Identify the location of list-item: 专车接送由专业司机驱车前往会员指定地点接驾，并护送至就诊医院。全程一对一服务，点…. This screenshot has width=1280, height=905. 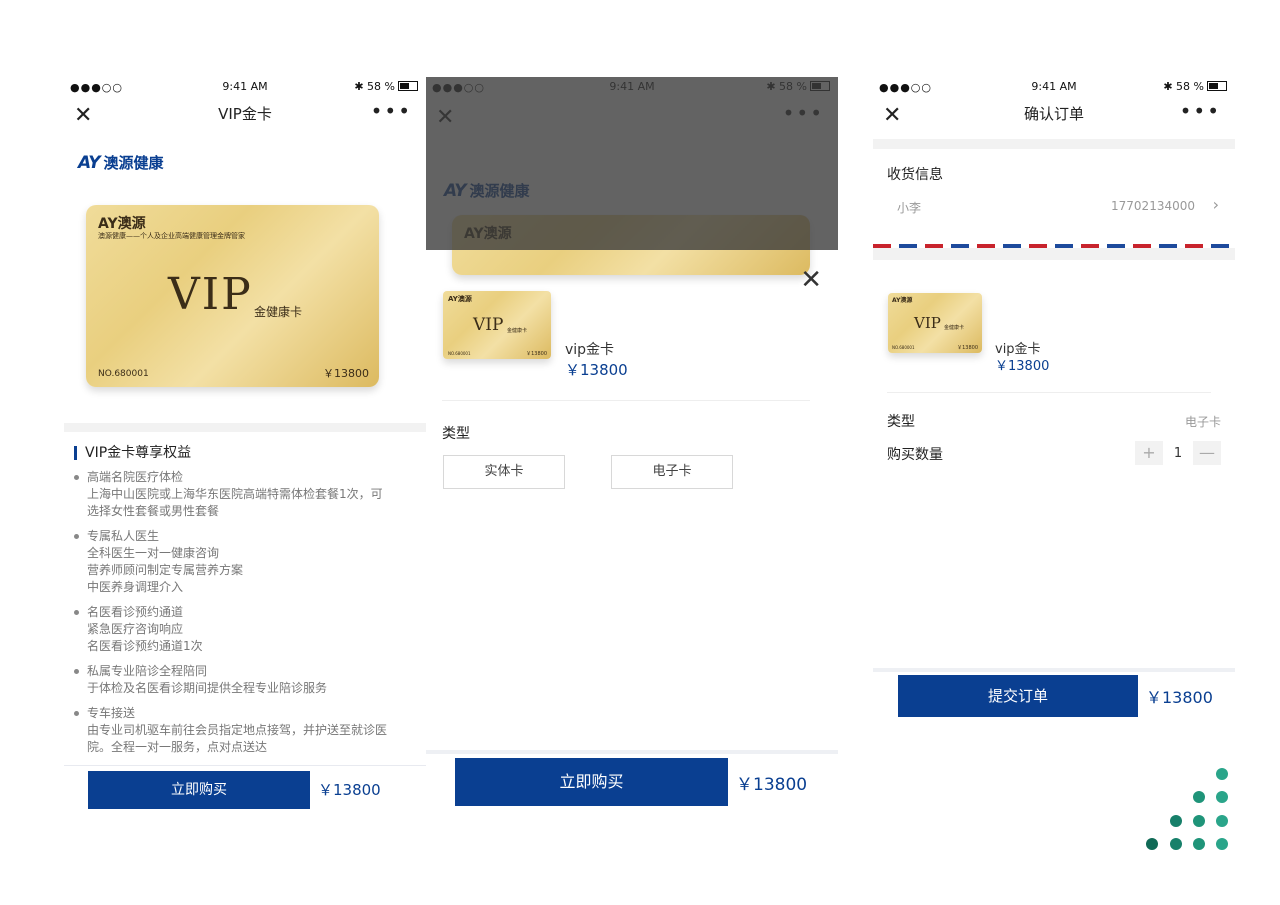
(234, 730).